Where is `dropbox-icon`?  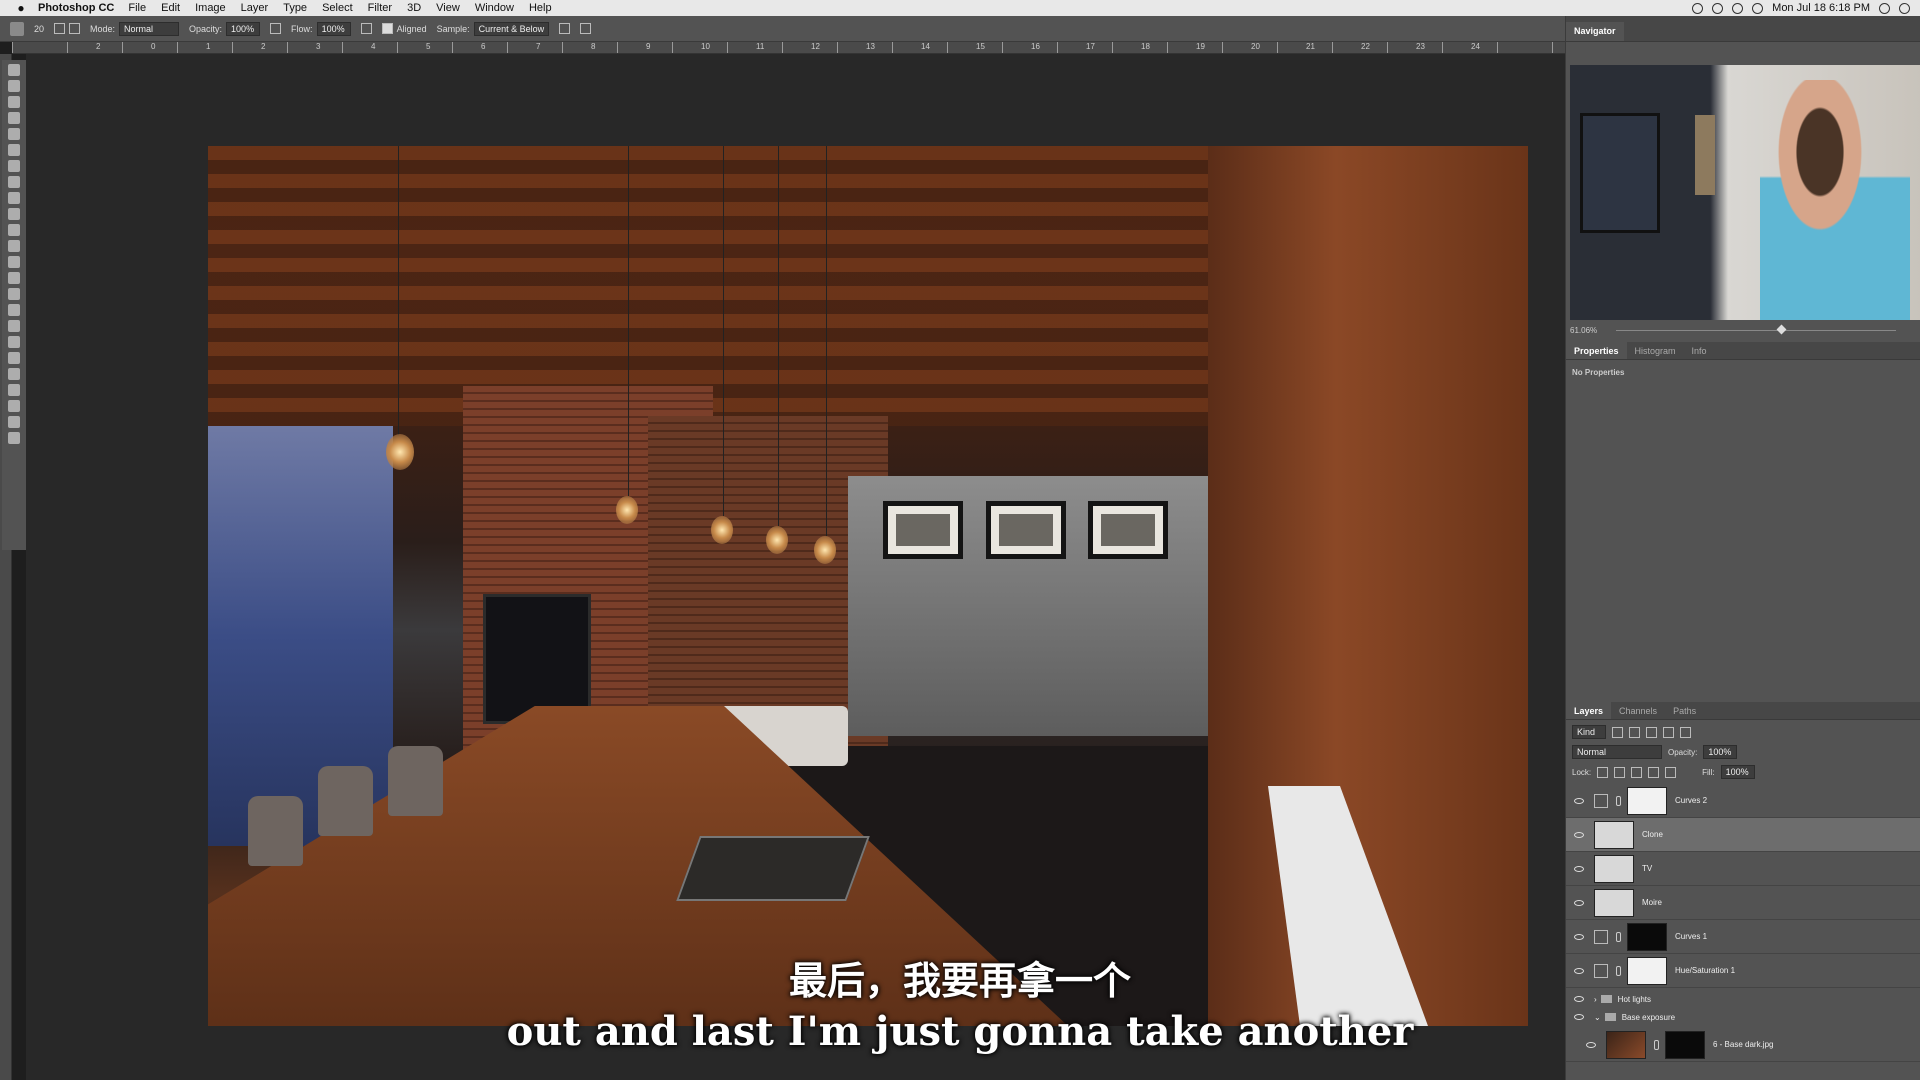 dropbox-icon is located at coordinates (1718, 8).